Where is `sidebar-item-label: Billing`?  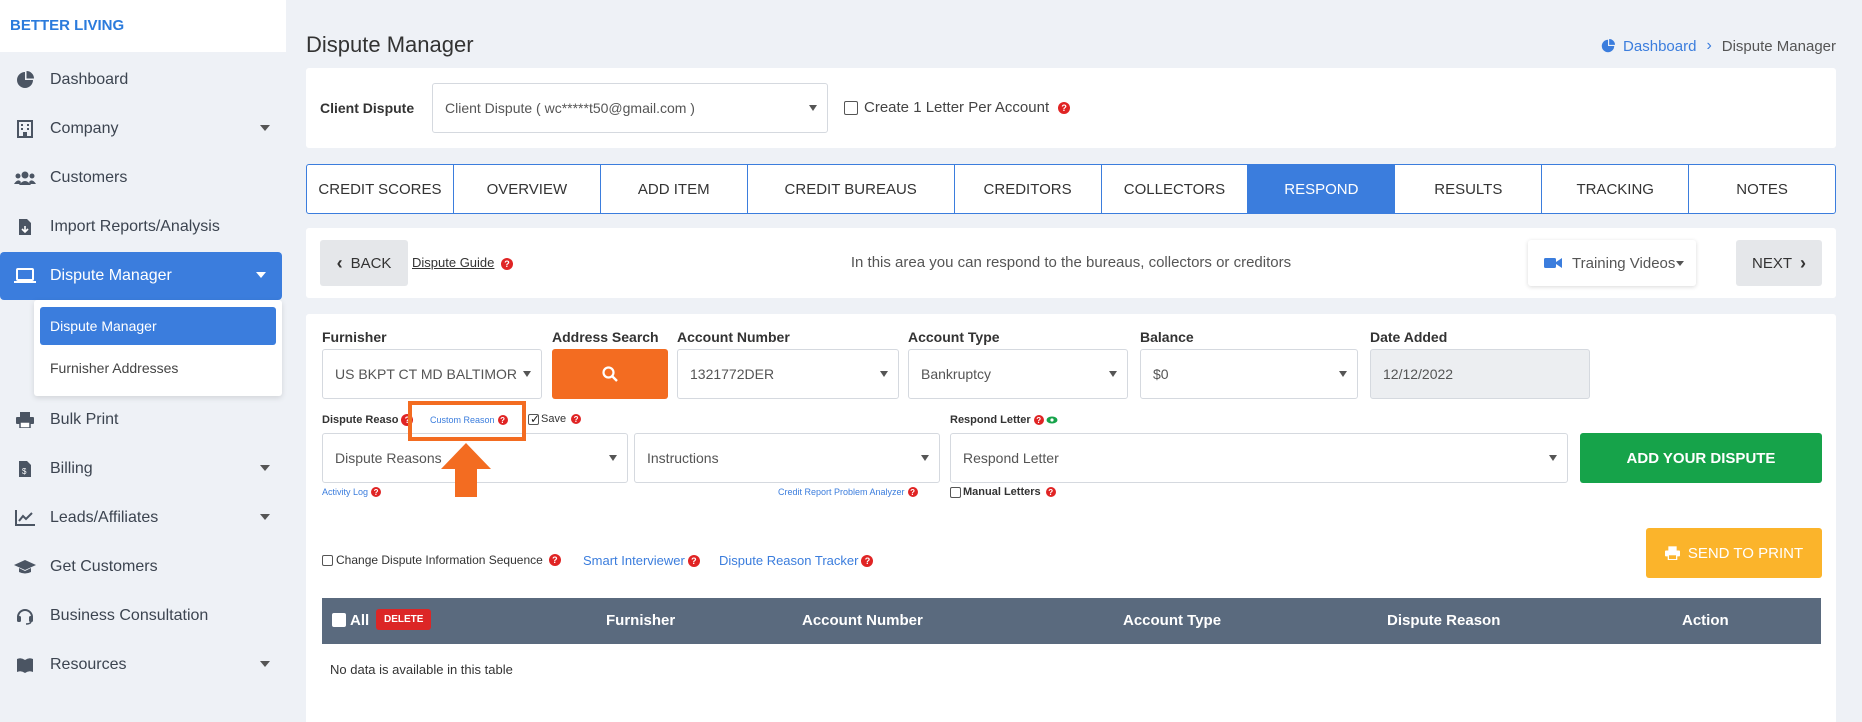
sidebar-item-label: Billing is located at coordinates (71, 468).